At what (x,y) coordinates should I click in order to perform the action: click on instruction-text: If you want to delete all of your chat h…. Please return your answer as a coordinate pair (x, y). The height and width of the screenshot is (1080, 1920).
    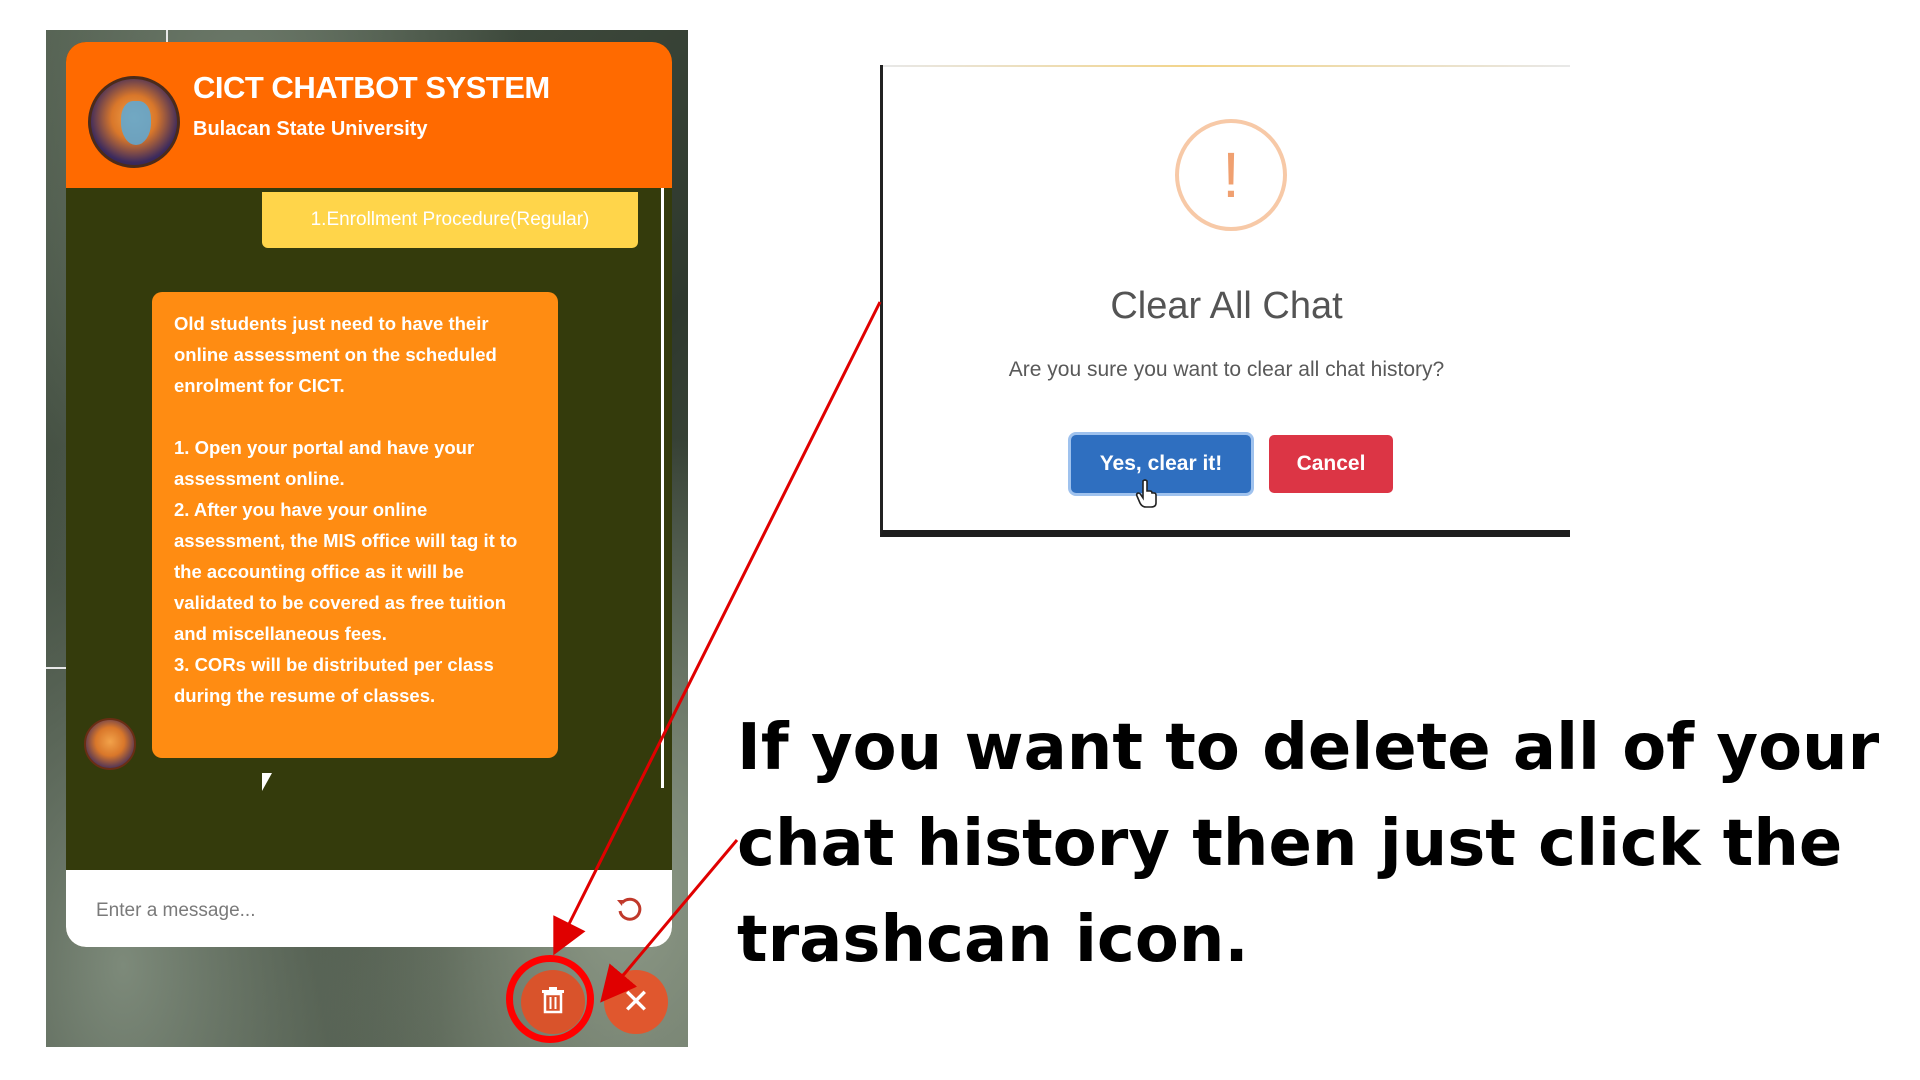
    Looking at the image, I should click on (1308, 844).